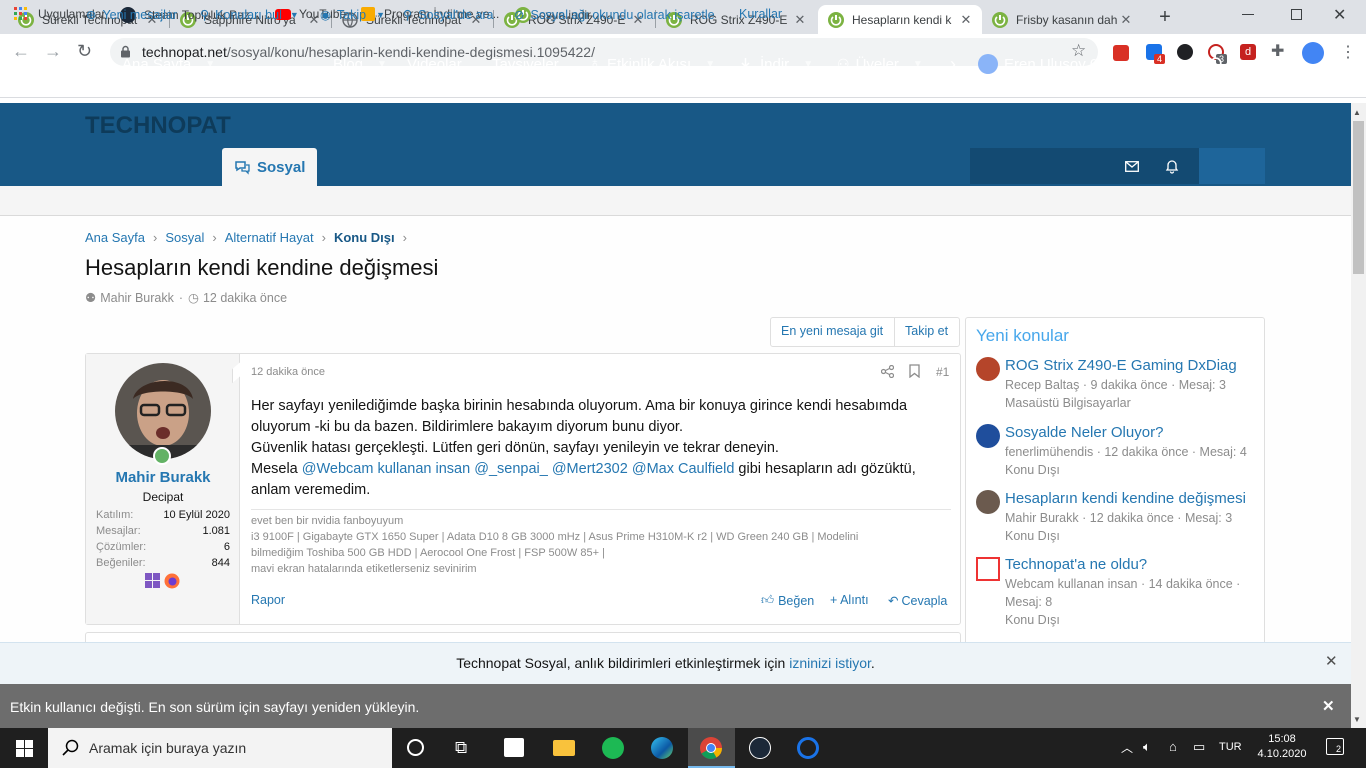 This screenshot has width=1366, height=768. I want to click on scrollbar-thumb, so click(1358, 197).